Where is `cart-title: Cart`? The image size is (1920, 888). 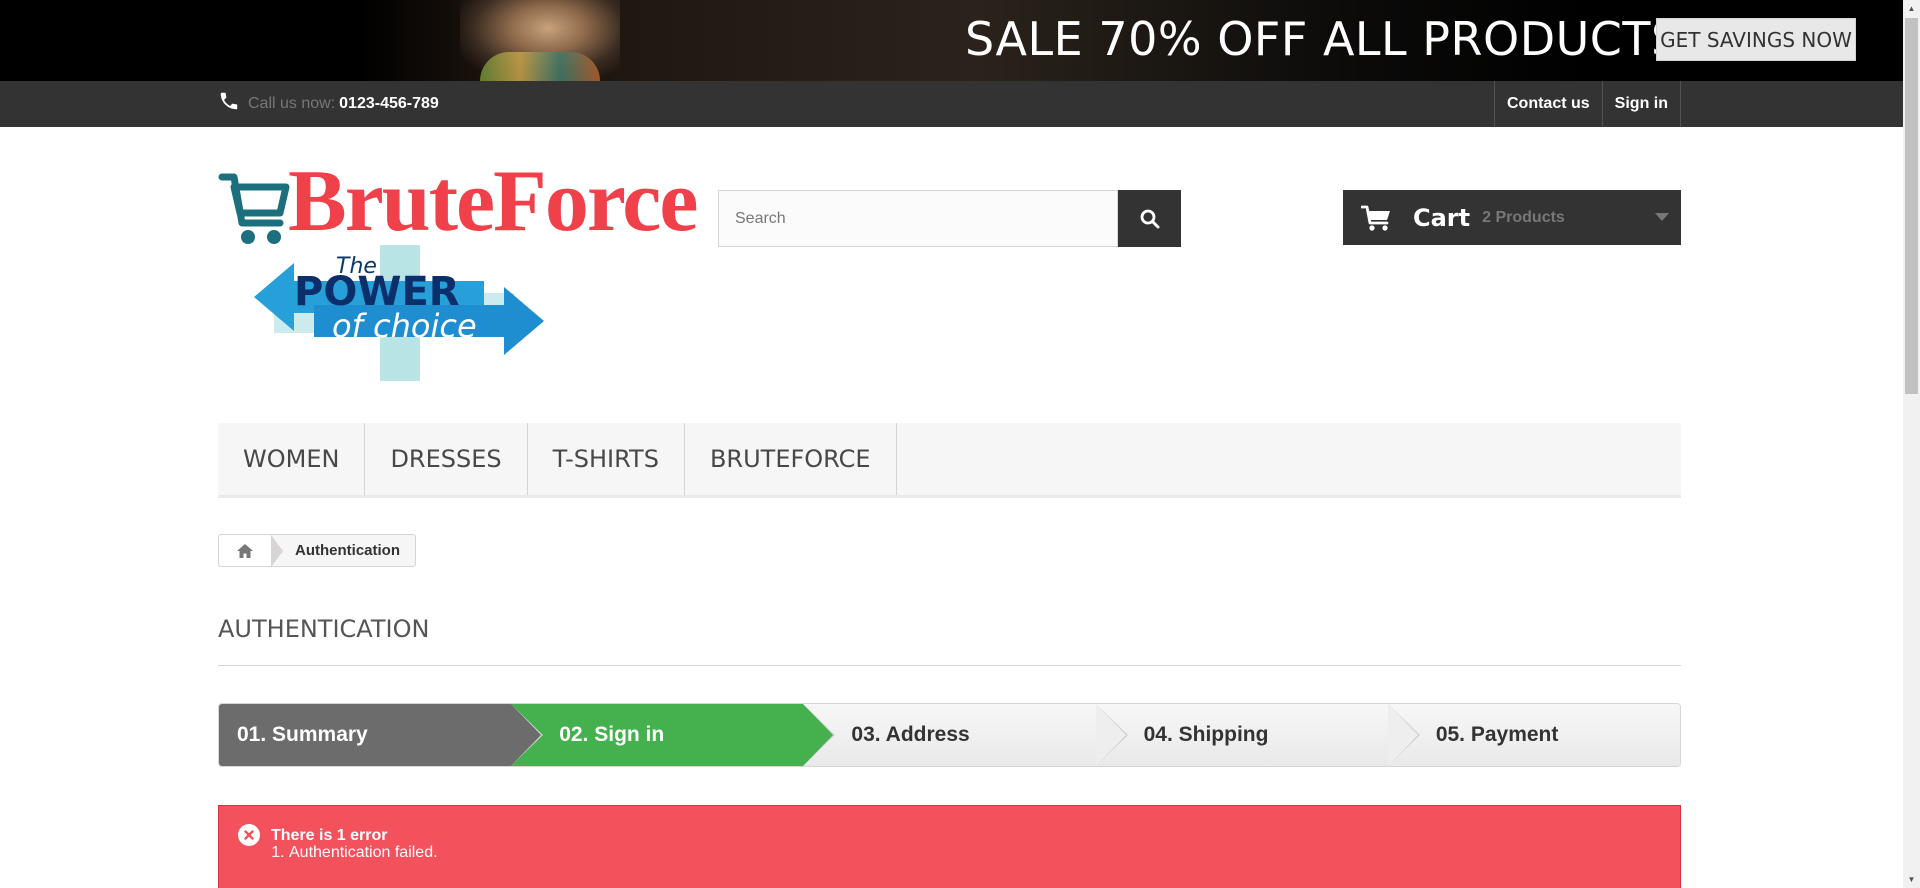
cart-title: Cart is located at coordinates (1442, 217).